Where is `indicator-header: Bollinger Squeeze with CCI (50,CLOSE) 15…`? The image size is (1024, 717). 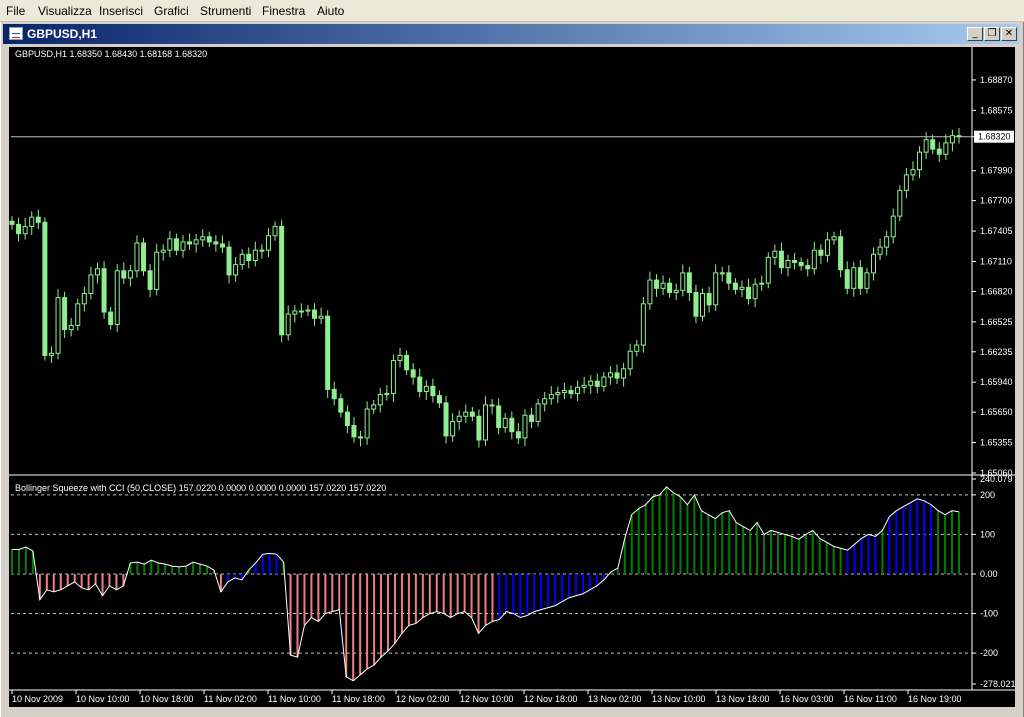 indicator-header: Bollinger Squeeze with CCI (50,CLOSE) 15… is located at coordinates (200, 488).